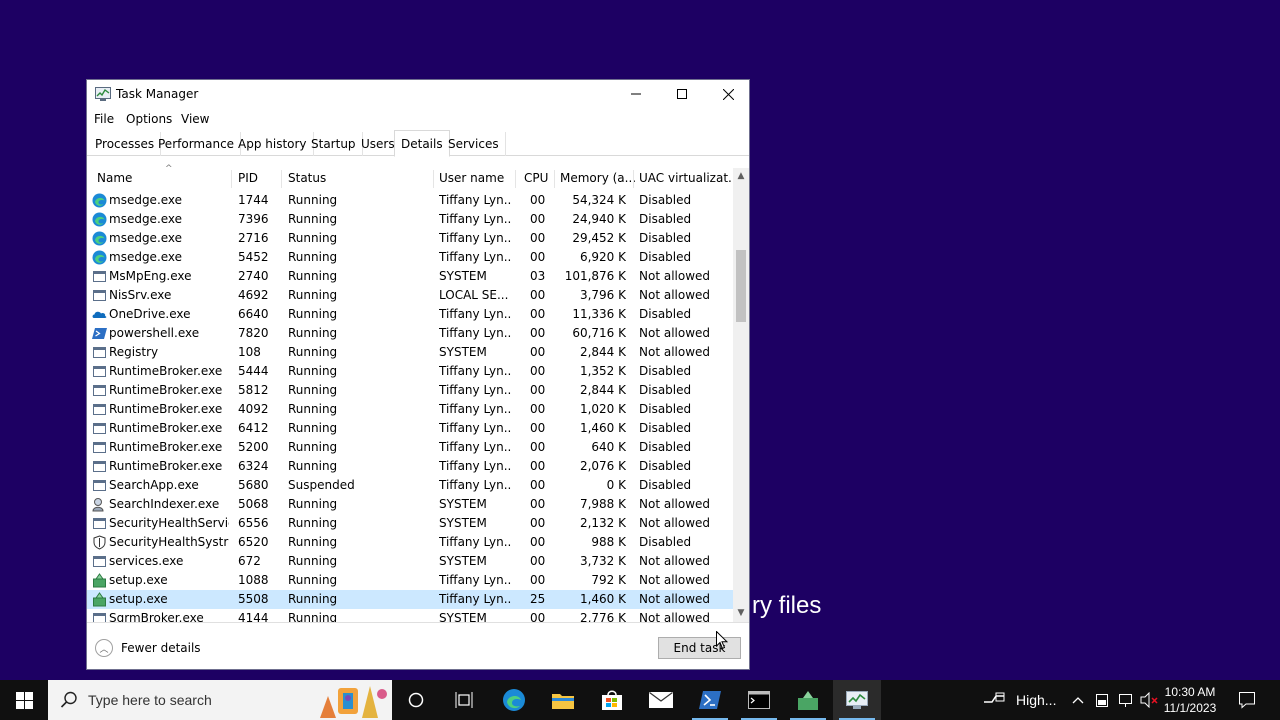  Describe the element at coordinates (741, 176) in the screenshot. I see `scroll-up-icon: ▲` at that location.